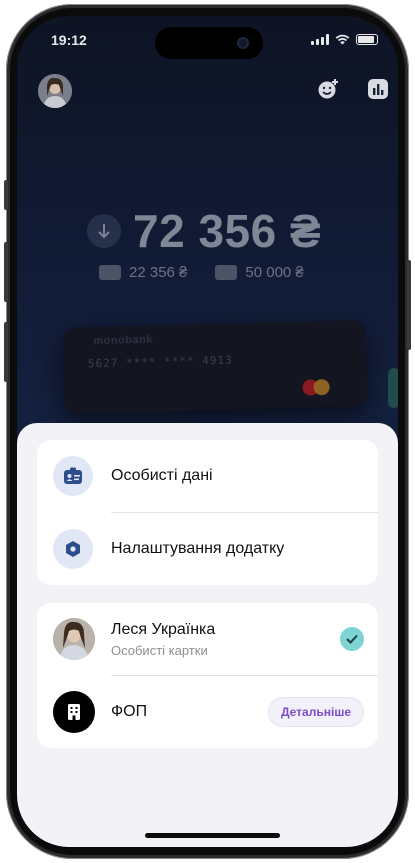  What do you see at coordinates (328, 89) in the screenshot?
I see `emoji-add-icon` at bounding box center [328, 89].